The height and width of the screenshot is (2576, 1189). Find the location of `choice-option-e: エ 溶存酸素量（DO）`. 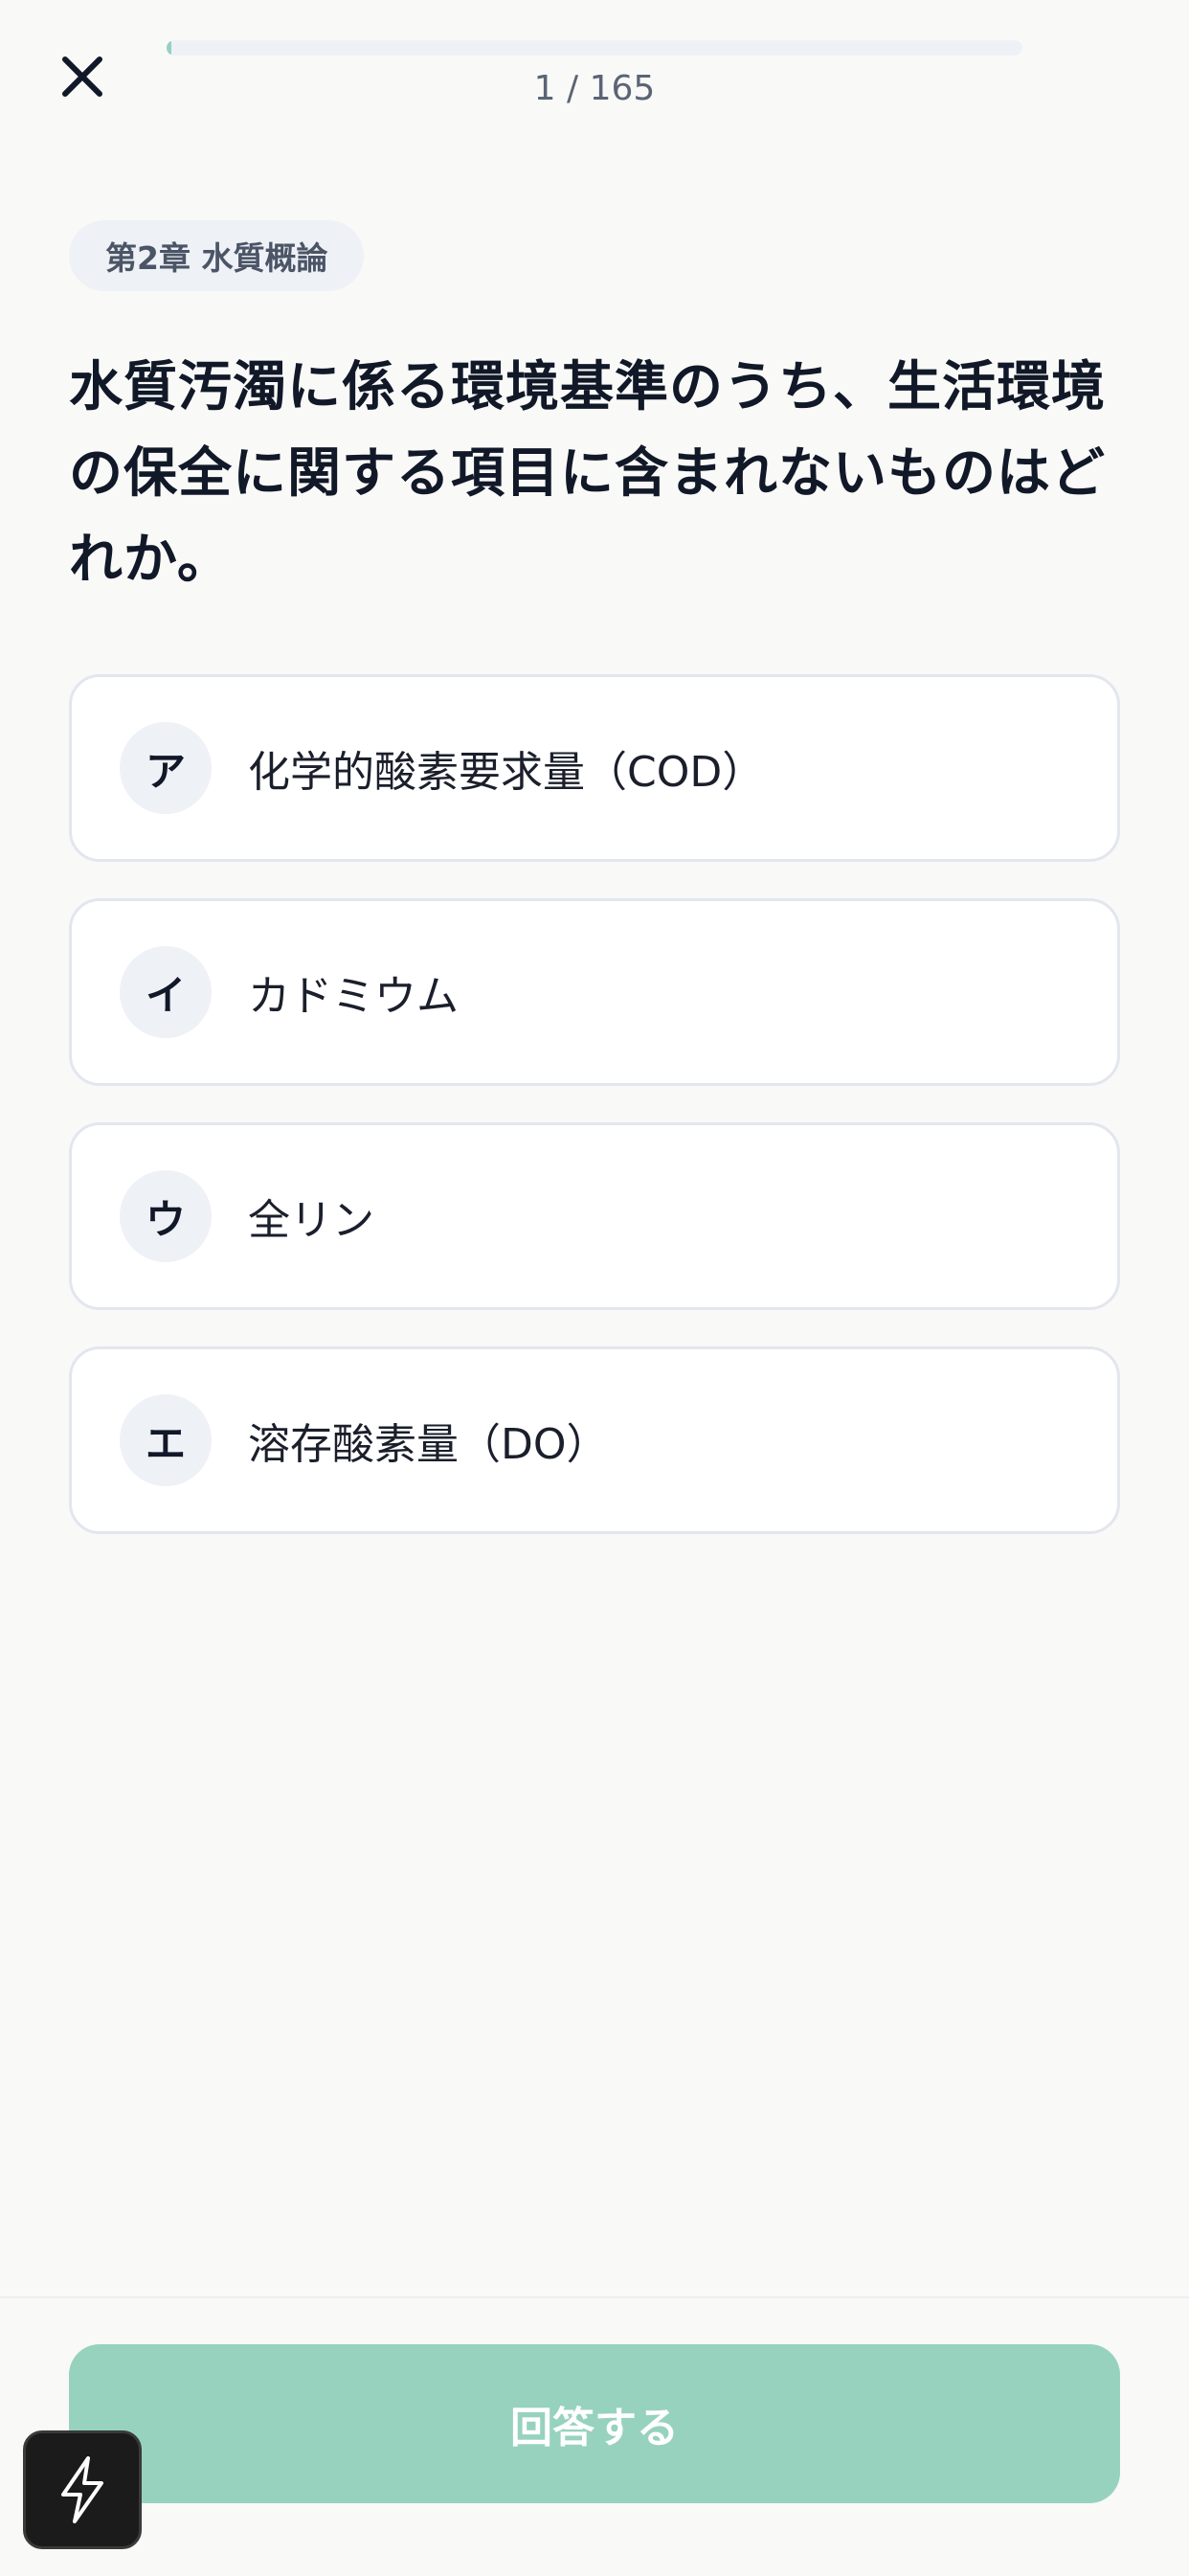

choice-option-e: エ 溶存酸素量（DO） is located at coordinates (594, 1440).